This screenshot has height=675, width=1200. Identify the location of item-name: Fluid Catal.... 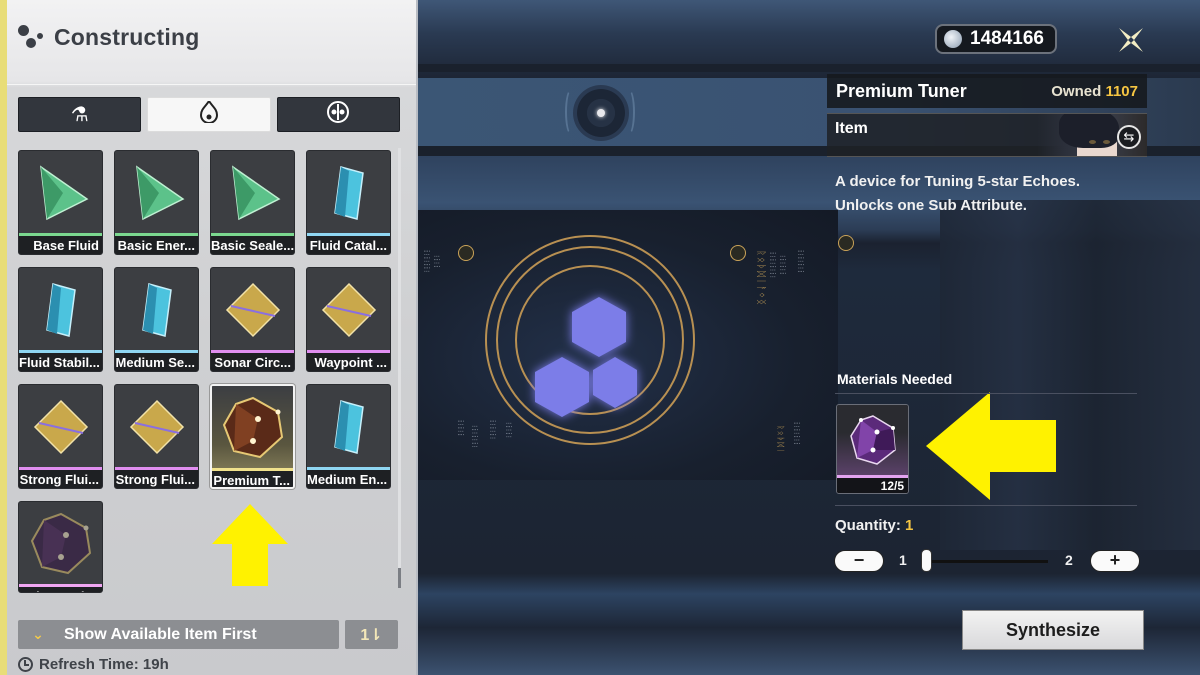
(348, 245).